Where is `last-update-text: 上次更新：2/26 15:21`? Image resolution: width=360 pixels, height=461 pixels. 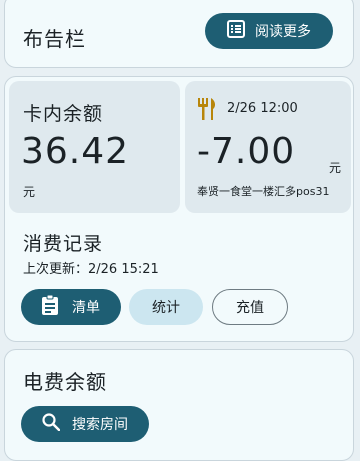 last-update-text: 上次更新：2/26 15:21 is located at coordinates (91, 269).